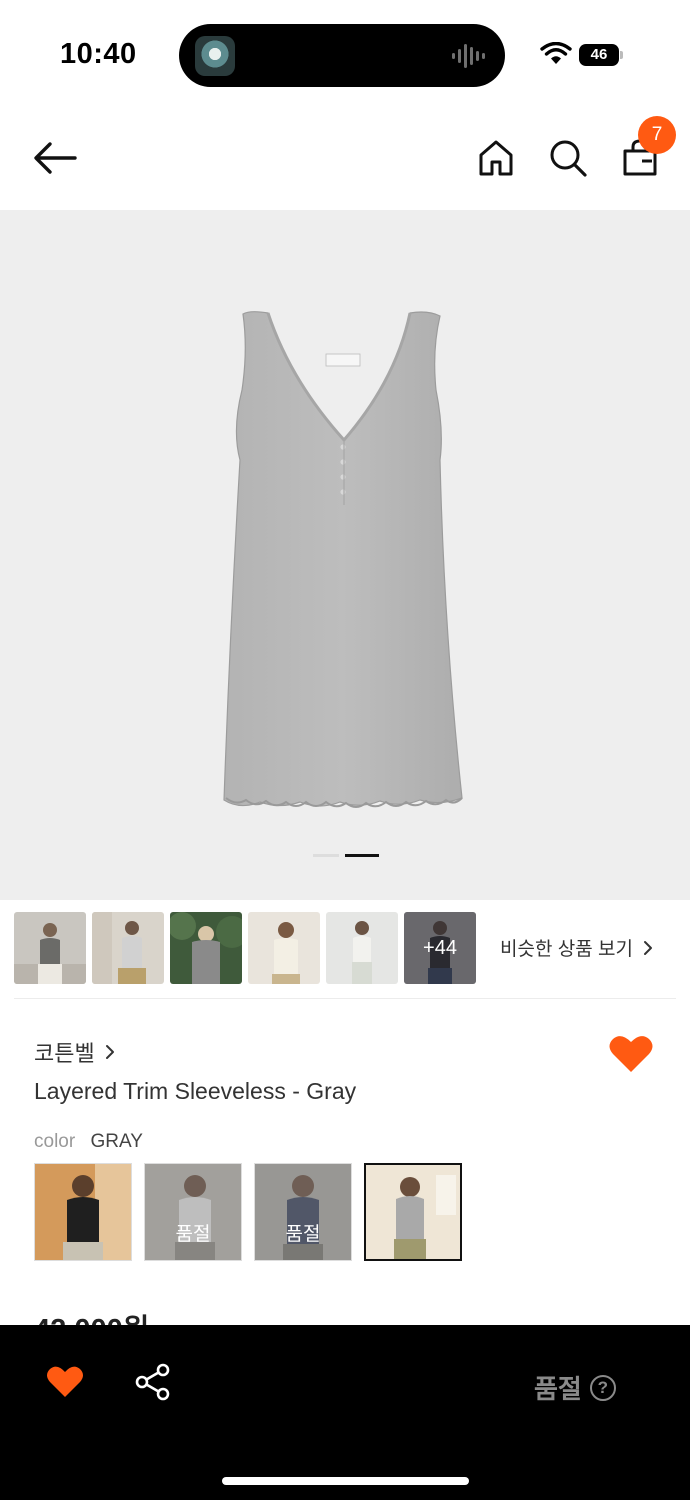  Describe the element at coordinates (345, 1481) in the screenshot. I see `home-indicator` at that location.